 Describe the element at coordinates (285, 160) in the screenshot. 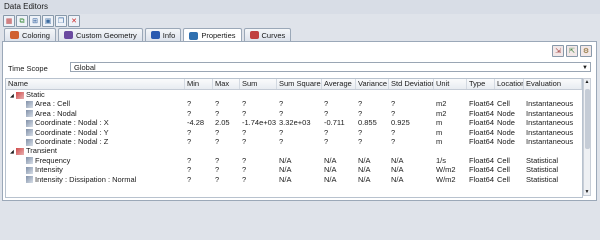

I see `cell-sum-squared: N/A` at that location.